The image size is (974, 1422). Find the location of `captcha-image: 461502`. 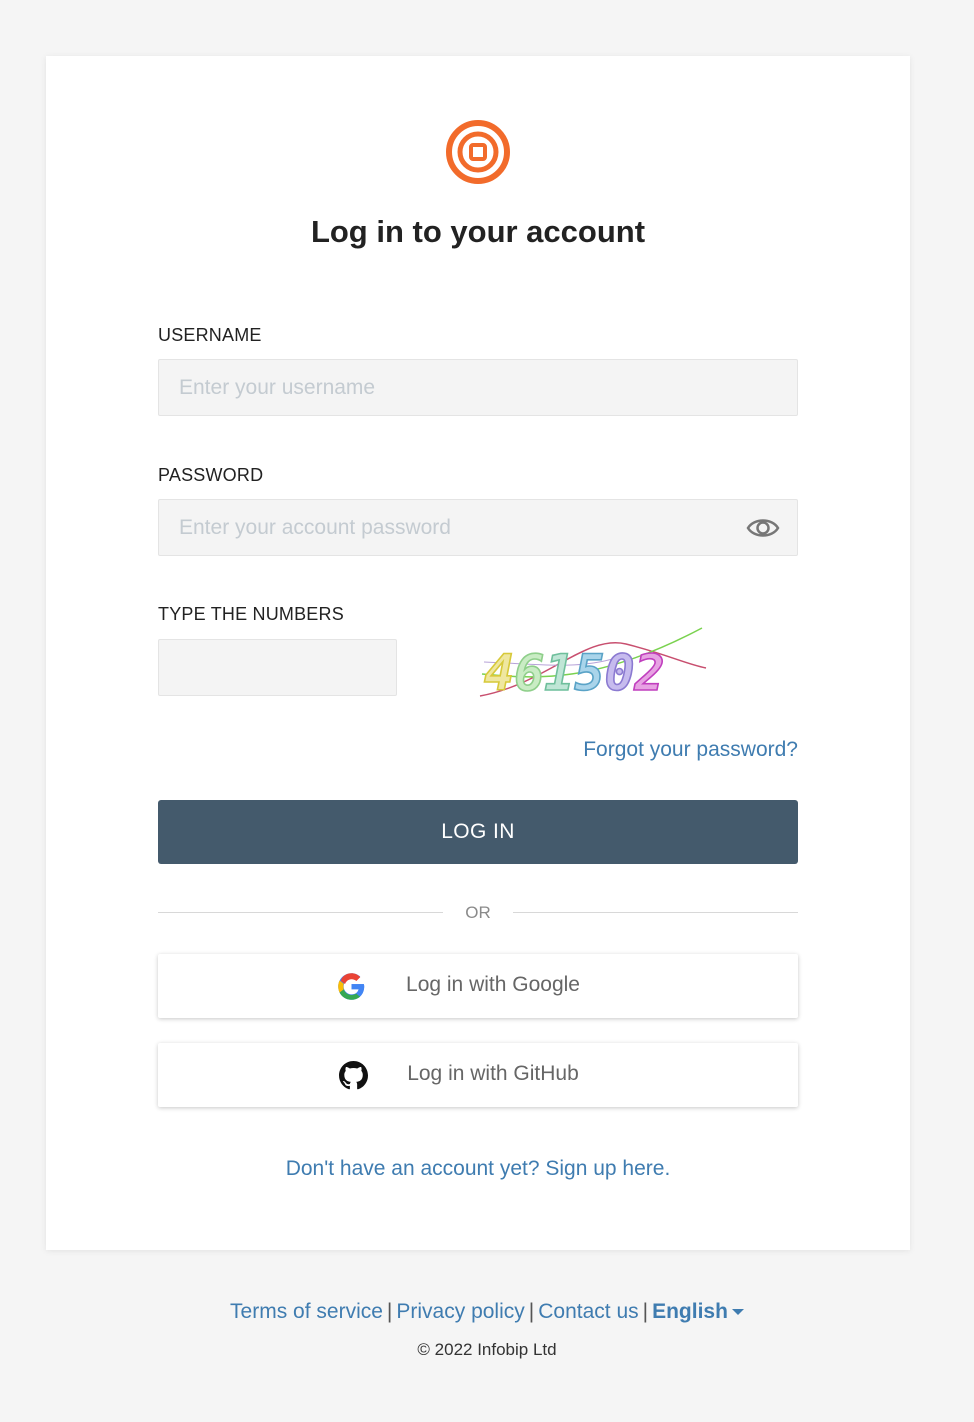

captcha-image: 461502 is located at coordinates (593, 665).